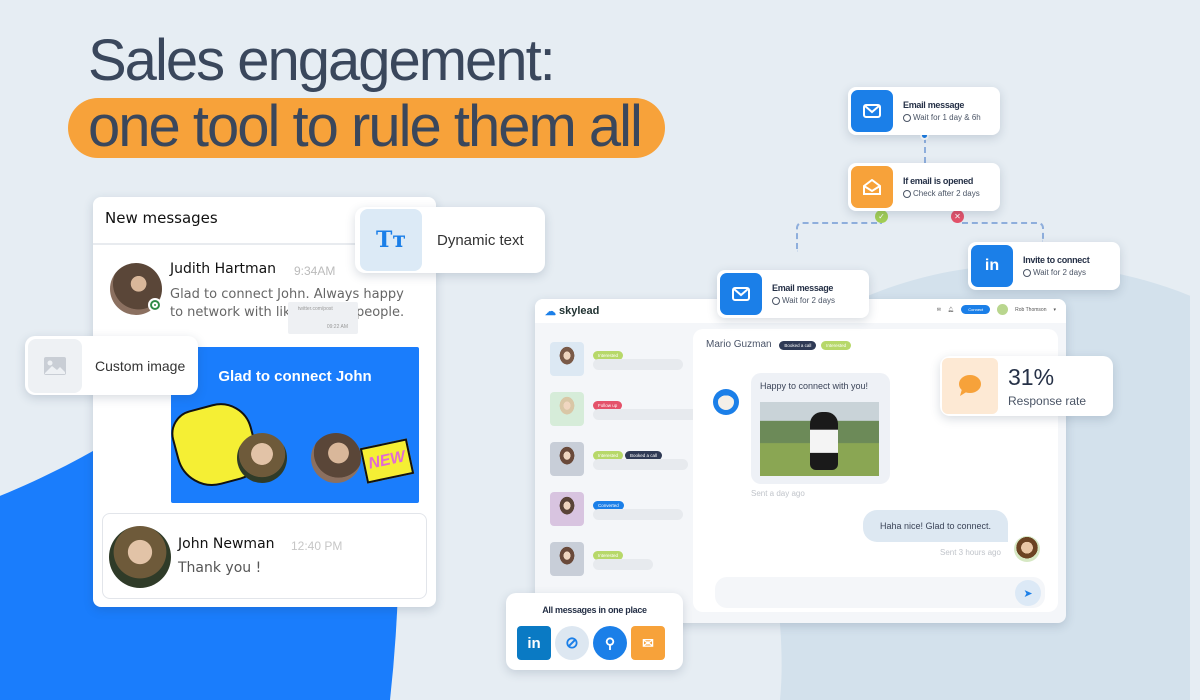 The image size is (1200, 700). Describe the element at coordinates (550, 311) in the screenshot. I see `cloud-icon: ☁` at that location.